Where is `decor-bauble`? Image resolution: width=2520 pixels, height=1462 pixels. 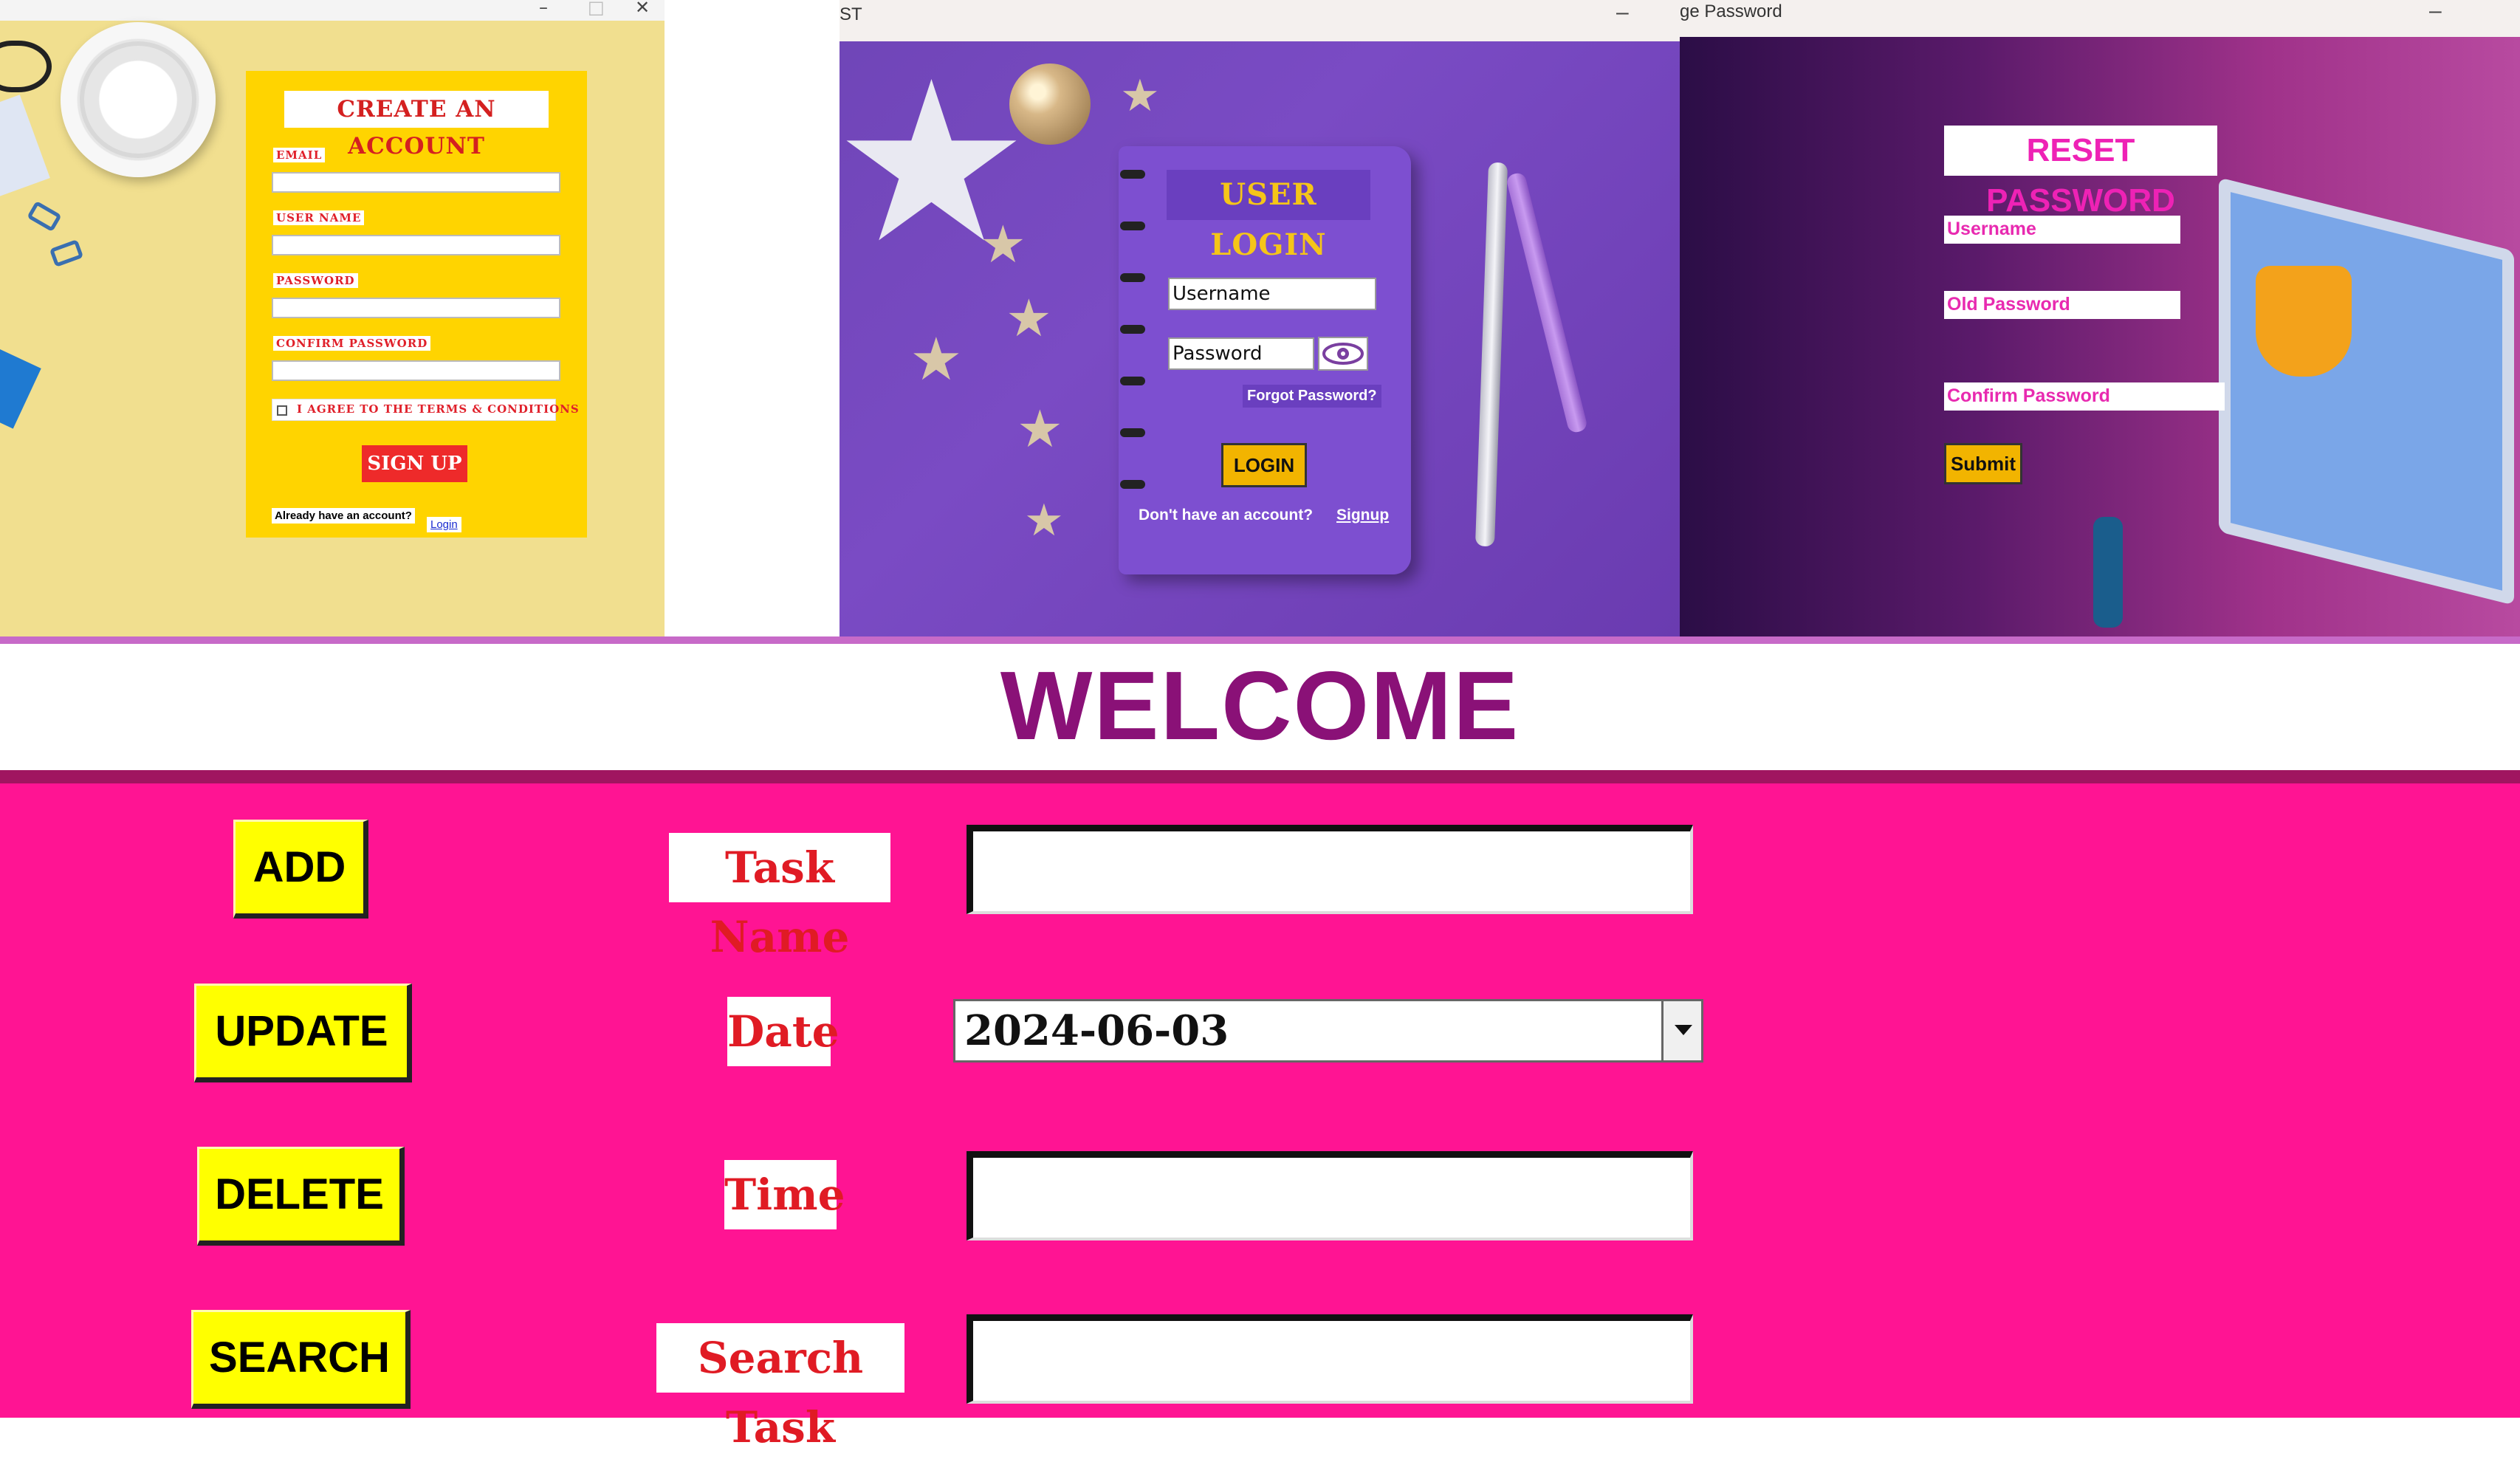 decor-bauble is located at coordinates (1050, 104).